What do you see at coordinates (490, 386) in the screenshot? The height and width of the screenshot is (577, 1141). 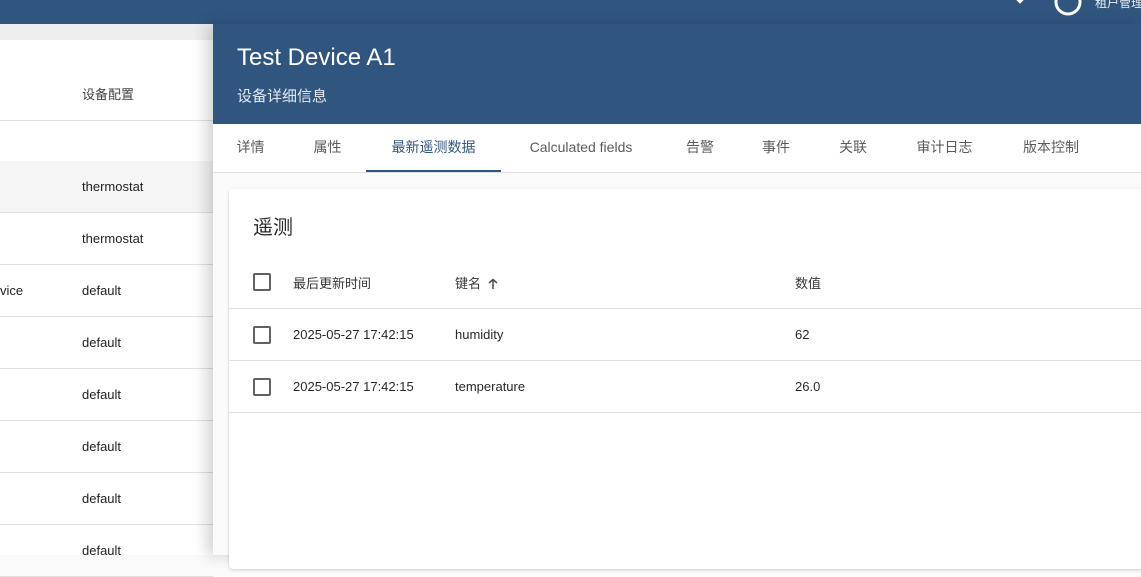 I see `key-cell: temperature` at bounding box center [490, 386].